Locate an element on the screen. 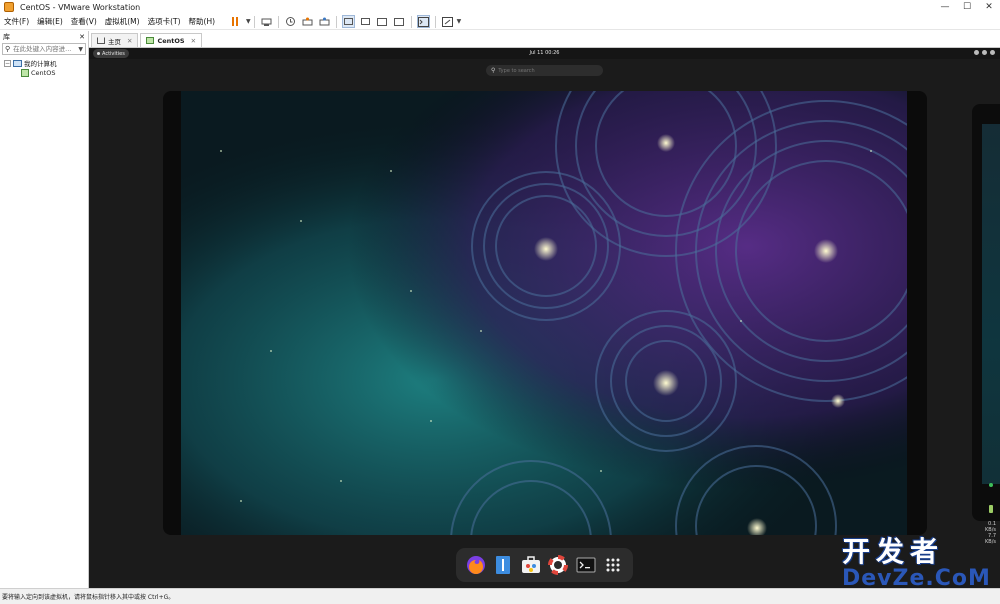 This screenshot has width=1000, height=604. menu-bar: 文件(F) 编辑(E) 查看(V) 虚拟机(M) 选项卡(T) 帮助(H) ▼ is located at coordinates (500, 22).